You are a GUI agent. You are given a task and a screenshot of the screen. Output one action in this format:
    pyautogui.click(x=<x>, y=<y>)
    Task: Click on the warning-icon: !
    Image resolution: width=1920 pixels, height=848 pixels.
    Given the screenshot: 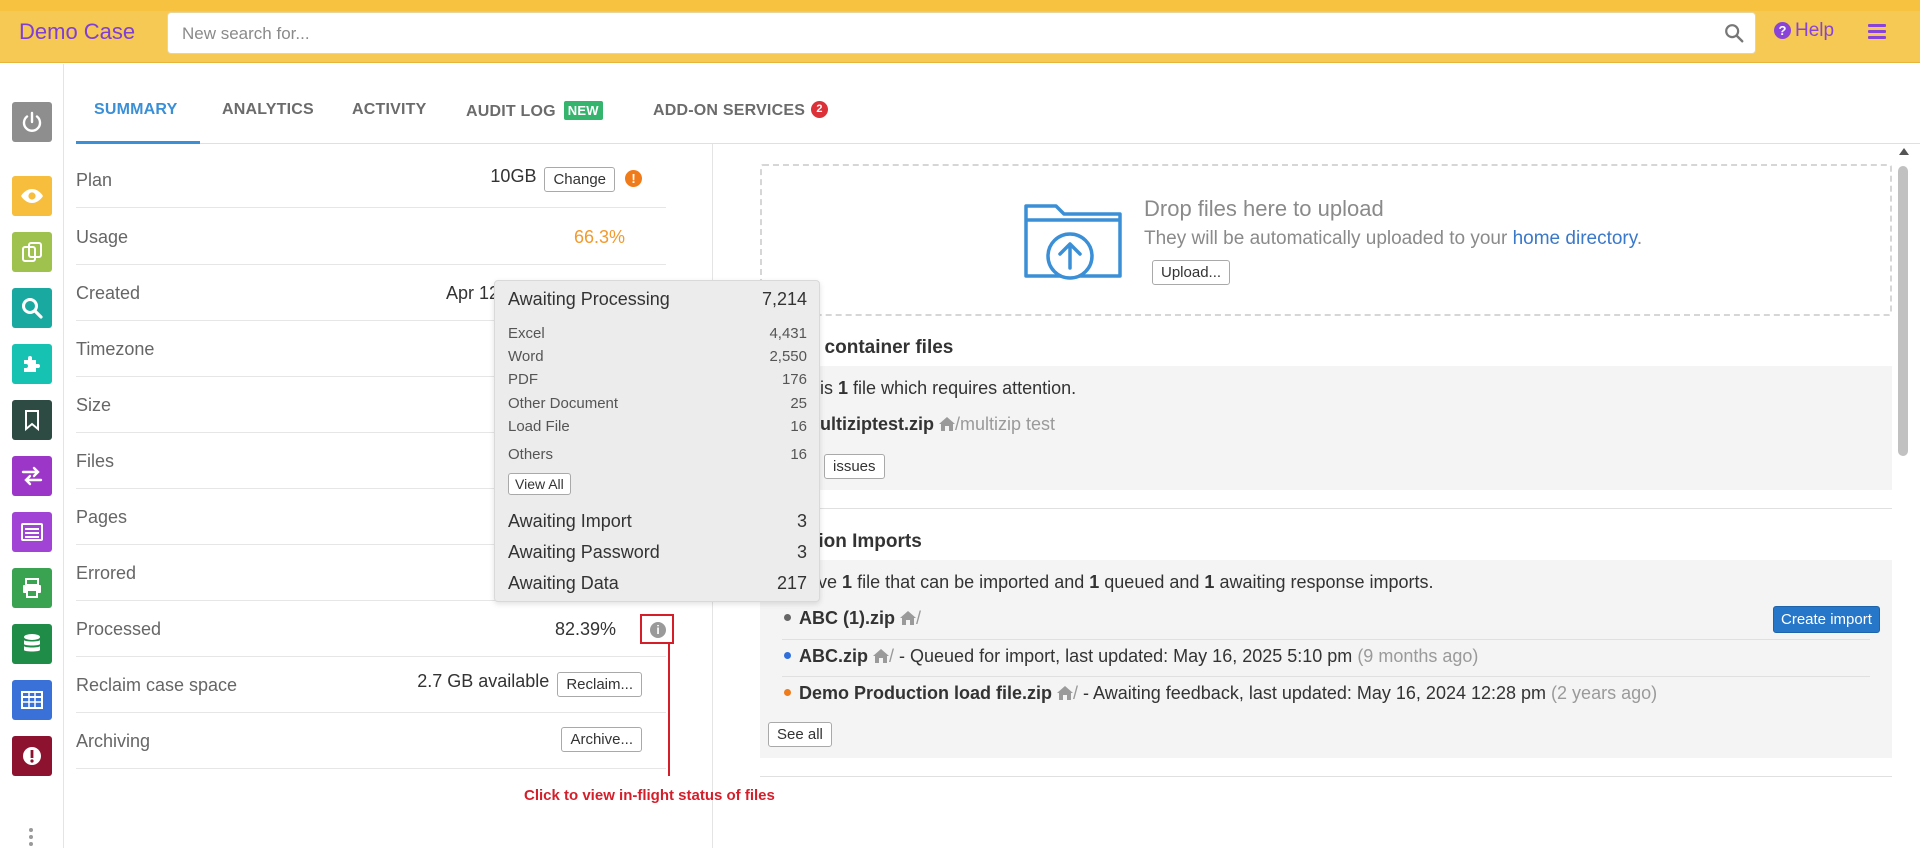 What is the action you would take?
    pyautogui.click(x=633, y=178)
    